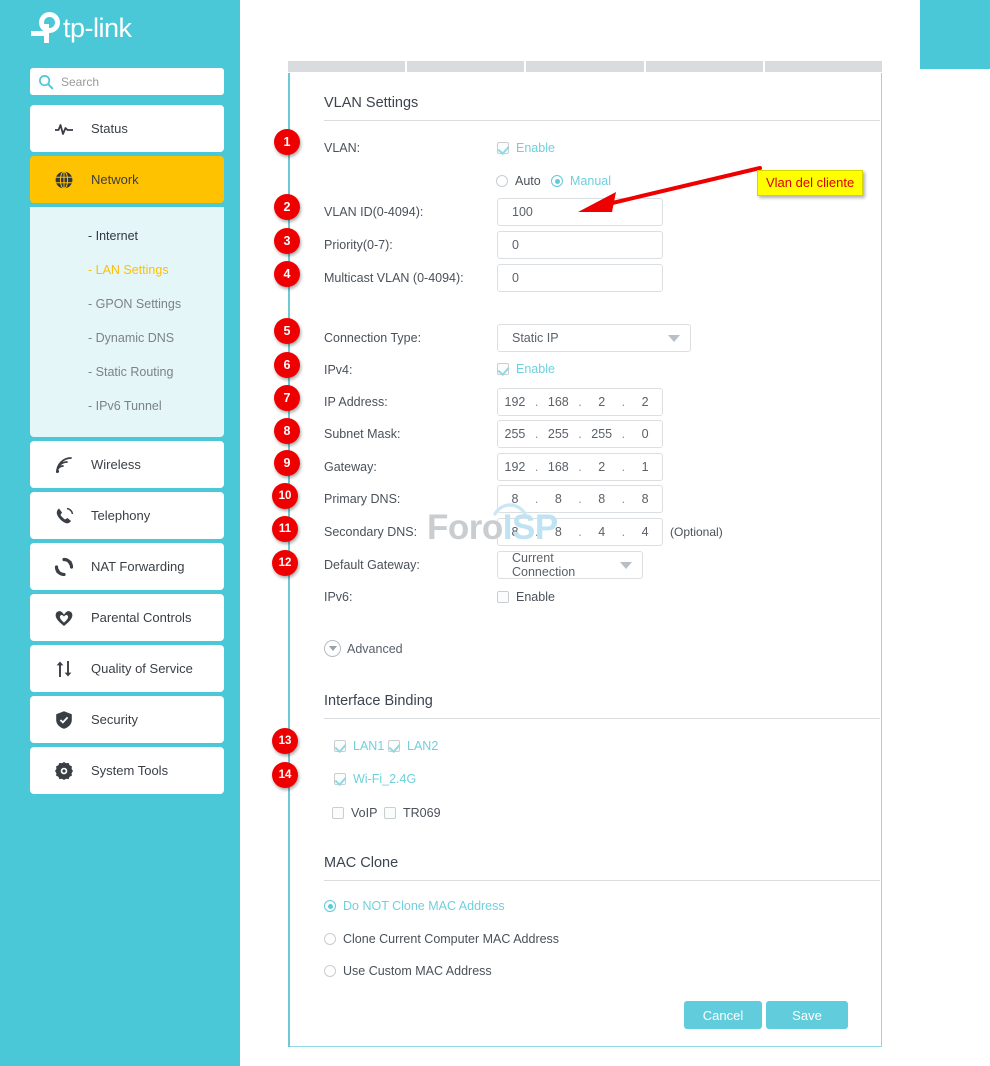 Image resolution: width=990 pixels, height=1066 pixels. Describe the element at coordinates (127, 338) in the screenshot. I see `sidebar-subitem-dynamic-dns: - Dynamic DNS` at that location.